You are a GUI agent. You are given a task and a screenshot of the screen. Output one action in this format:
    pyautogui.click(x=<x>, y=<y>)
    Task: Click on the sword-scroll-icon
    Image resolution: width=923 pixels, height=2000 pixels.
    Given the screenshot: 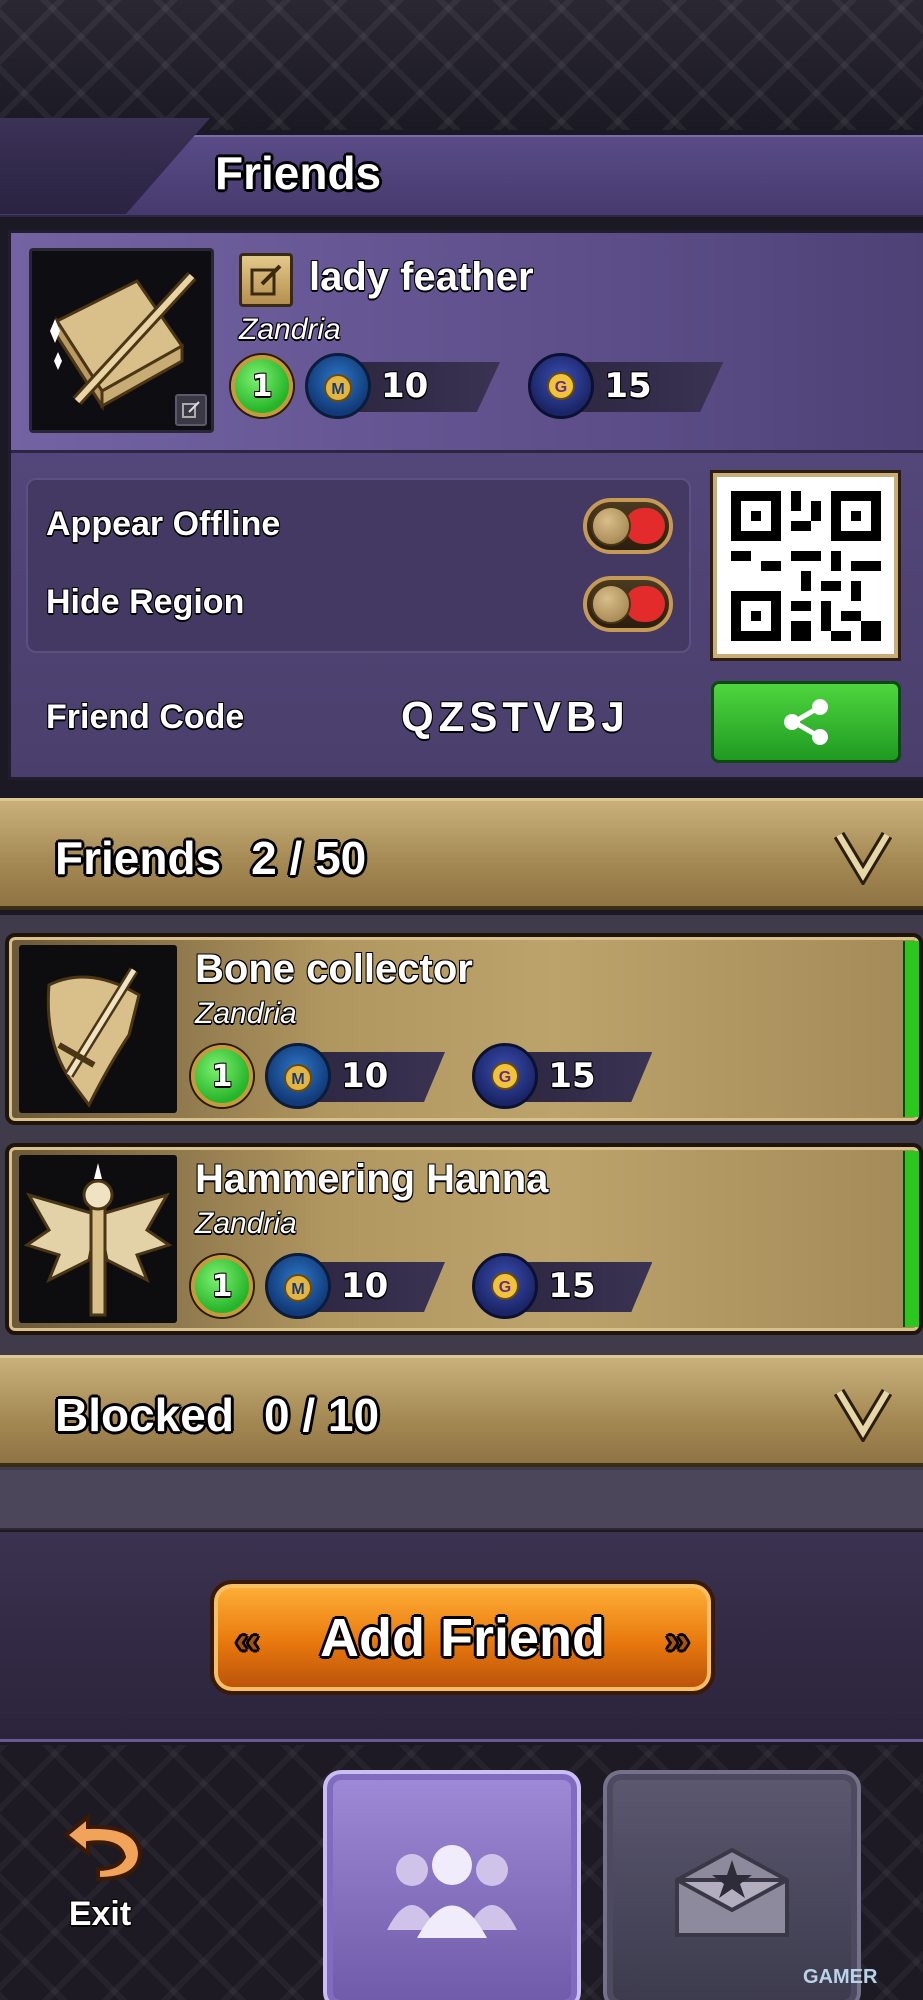 What is the action you would take?
    pyautogui.click(x=93, y=1037)
    